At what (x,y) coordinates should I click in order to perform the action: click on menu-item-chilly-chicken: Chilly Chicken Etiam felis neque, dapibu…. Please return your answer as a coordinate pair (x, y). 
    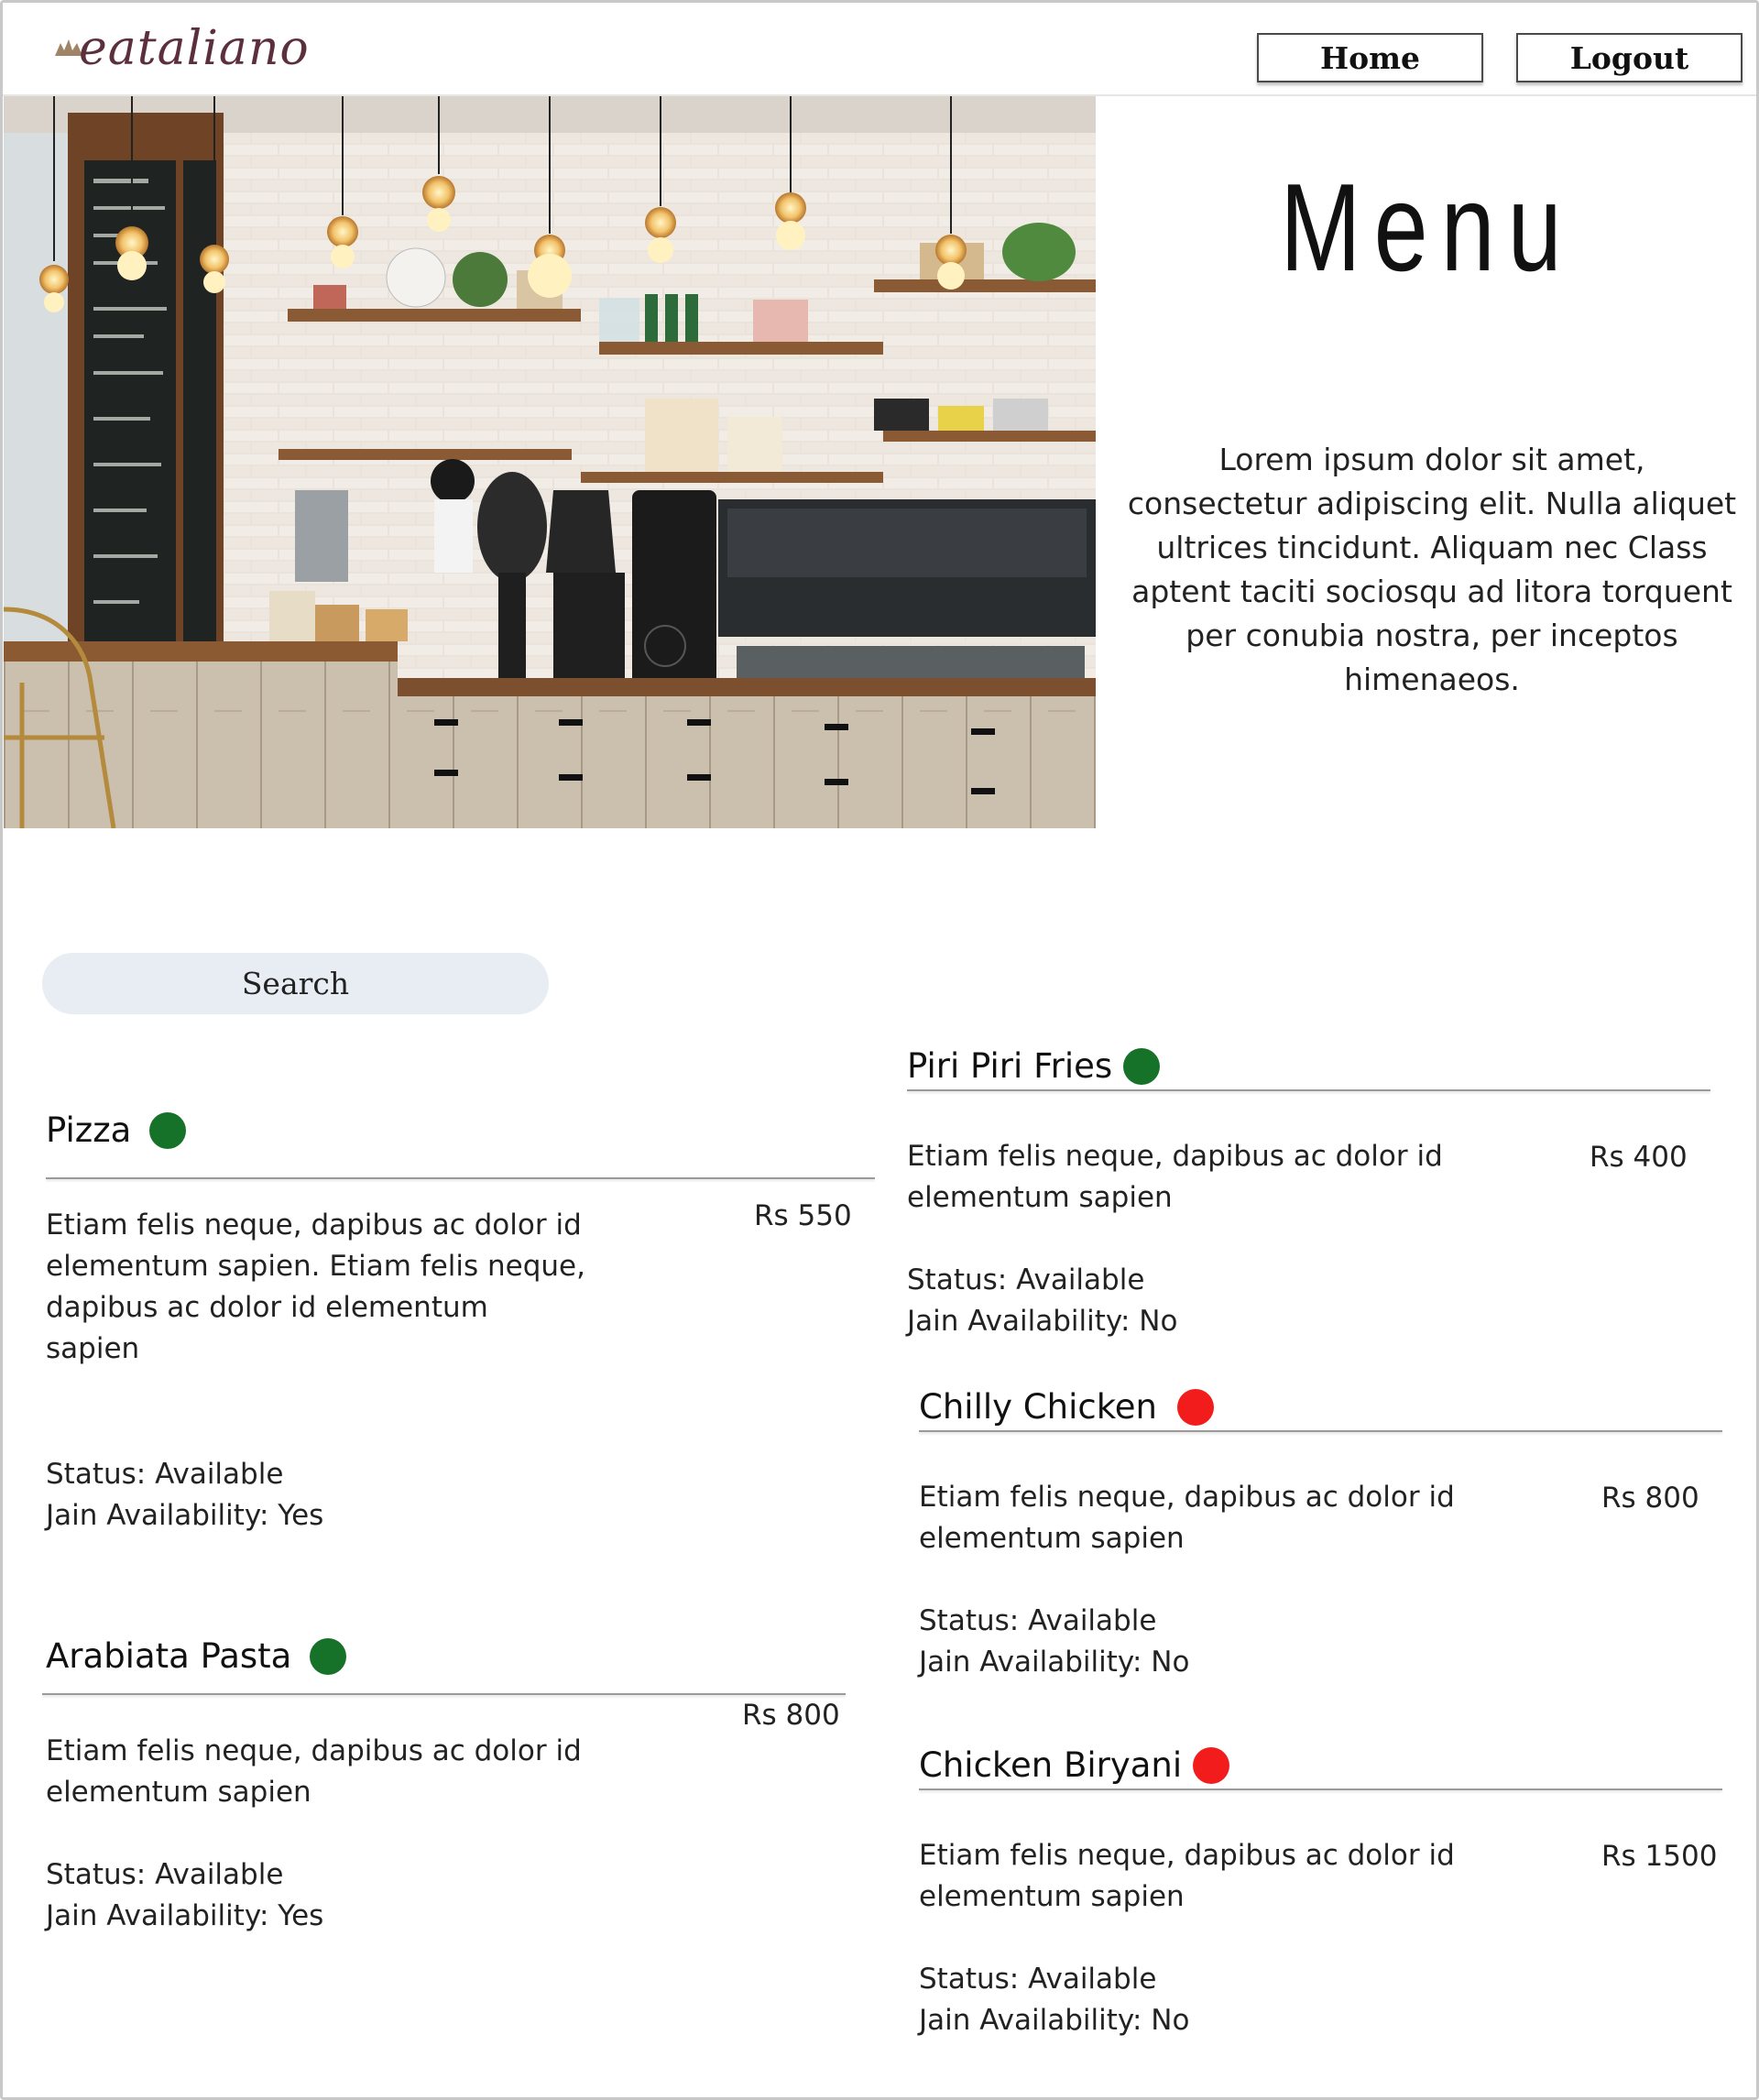
    Looking at the image, I should click on (1322, 1538).